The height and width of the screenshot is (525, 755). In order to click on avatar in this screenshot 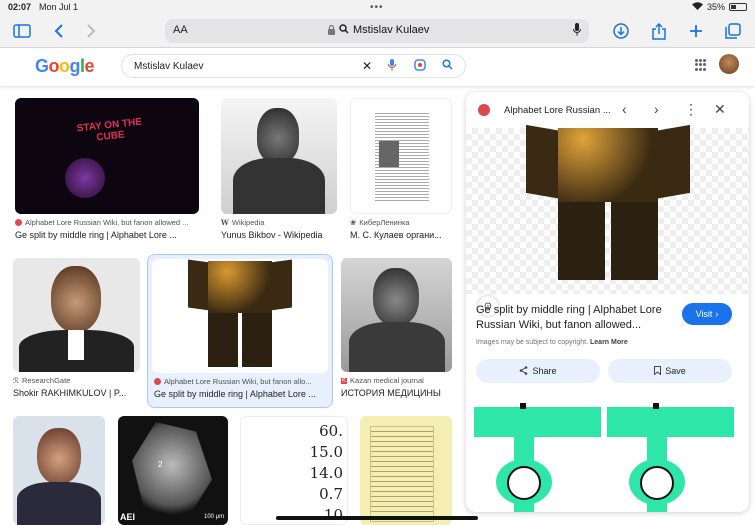, I will do `click(729, 64)`.